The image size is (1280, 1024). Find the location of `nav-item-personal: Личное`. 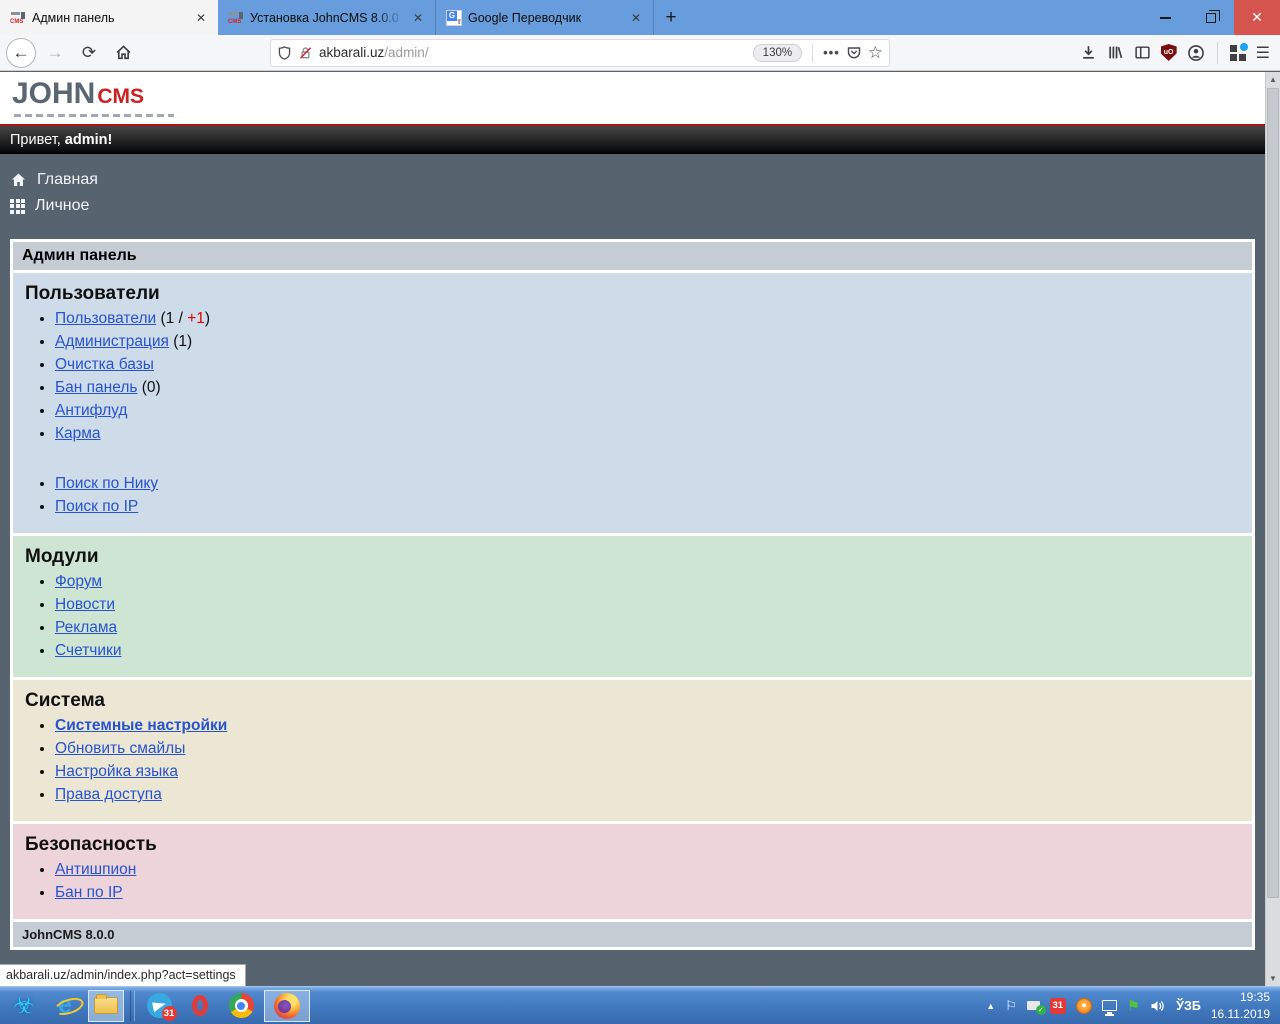

nav-item-personal: Личное is located at coordinates (632, 206).